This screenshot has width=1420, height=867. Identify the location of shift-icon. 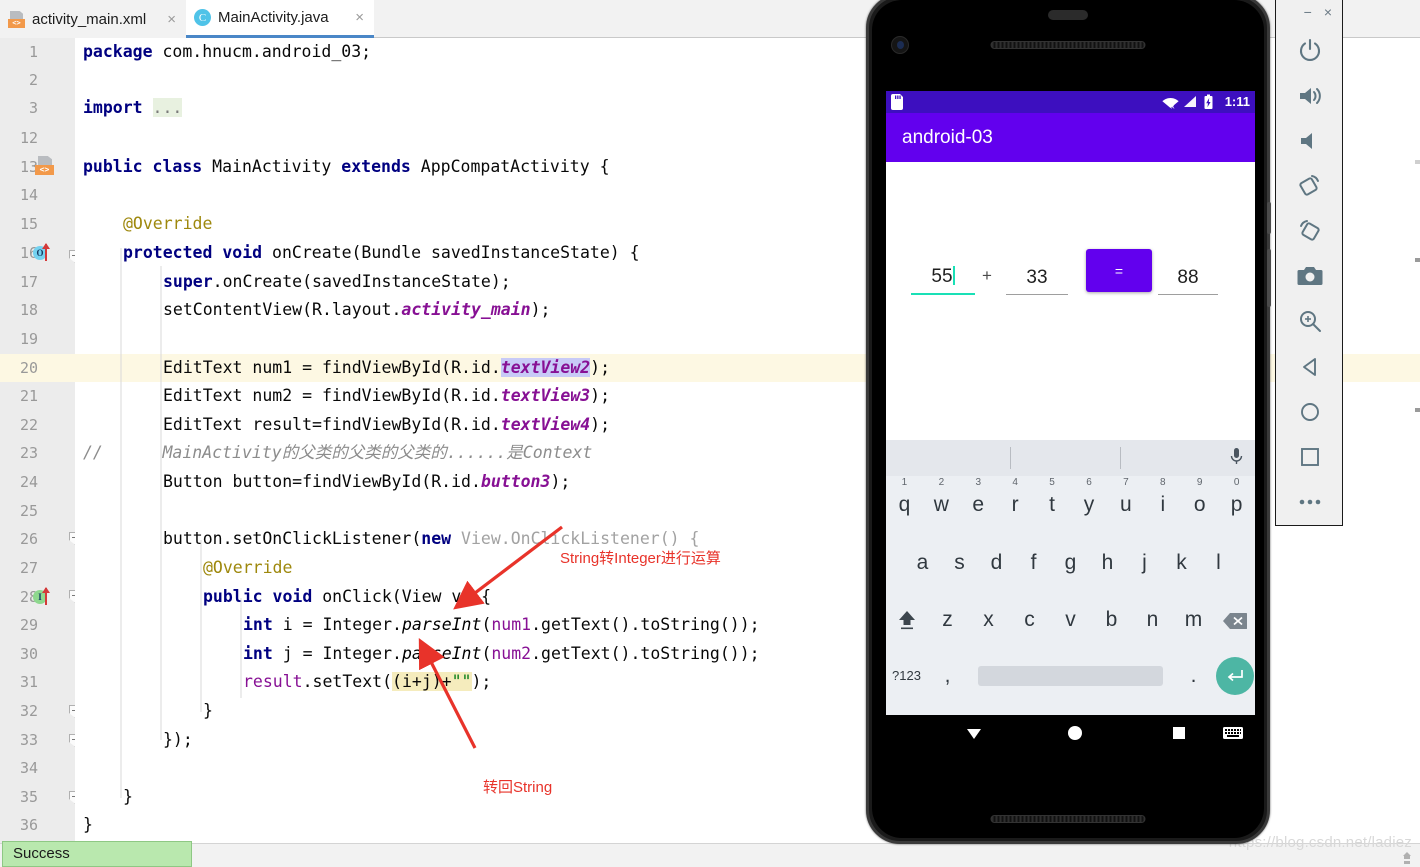
(906, 620).